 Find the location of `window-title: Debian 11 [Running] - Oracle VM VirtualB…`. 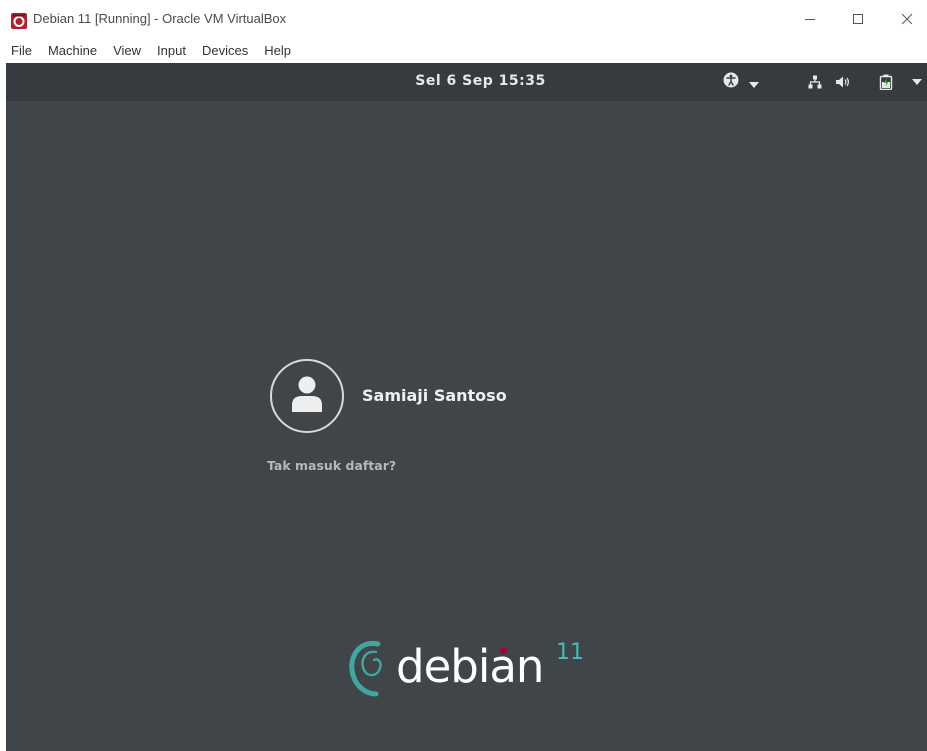

window-title: Debian 11 [Running] - Oracle VM VirtualB… is located at coordinates (160, 18).